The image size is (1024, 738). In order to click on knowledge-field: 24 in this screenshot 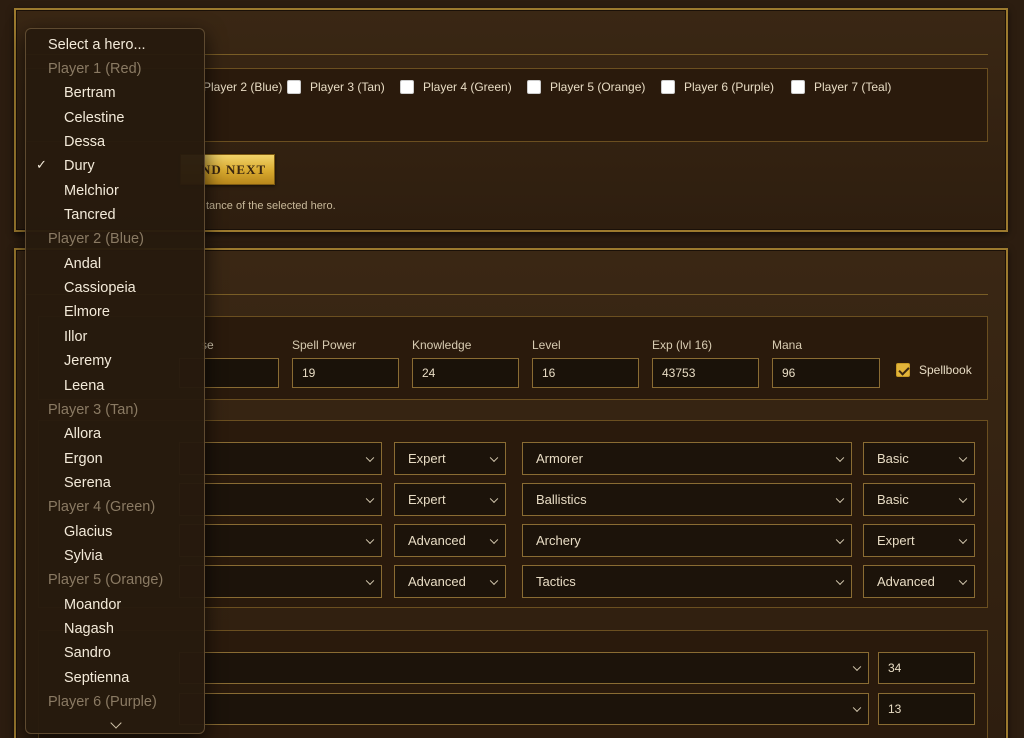, I will do `click(465, 373)`.